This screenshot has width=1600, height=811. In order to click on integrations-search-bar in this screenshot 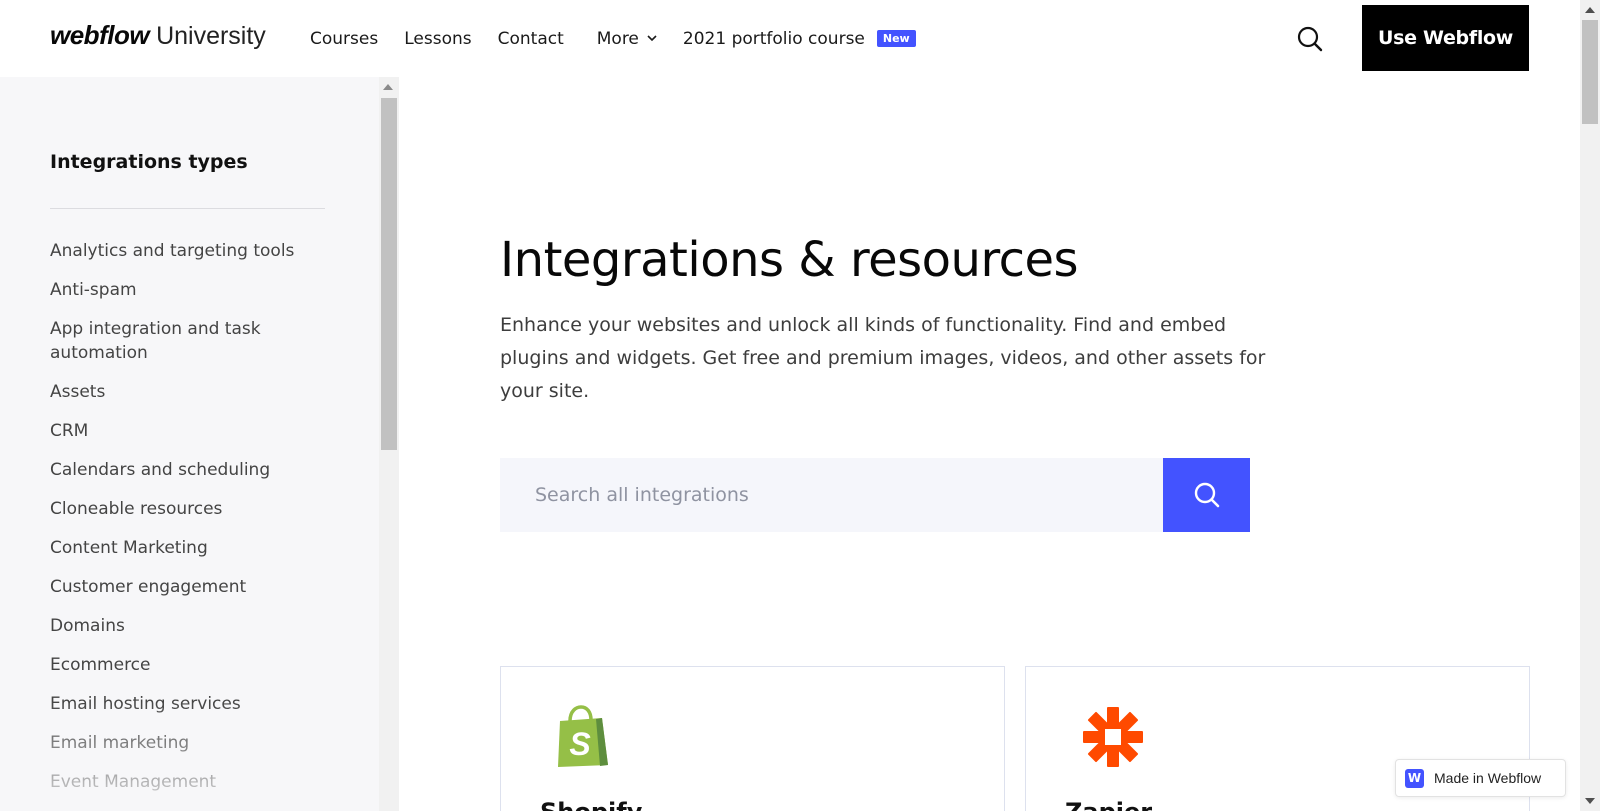, I will do `click(832, 495)`.